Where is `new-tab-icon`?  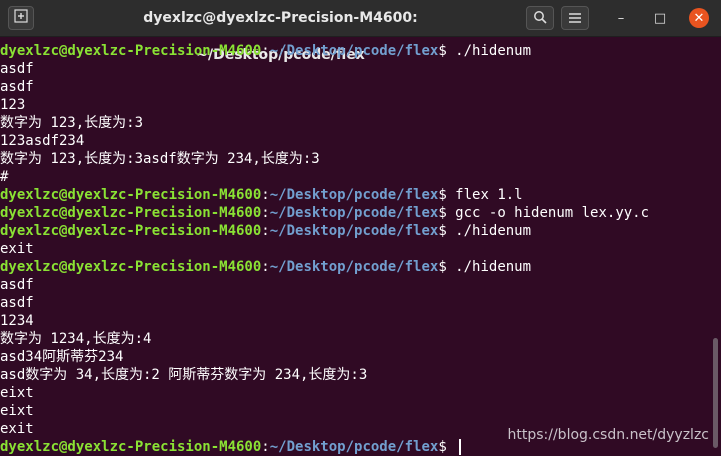 new-tab-icon is located at coordinates (21, 18).